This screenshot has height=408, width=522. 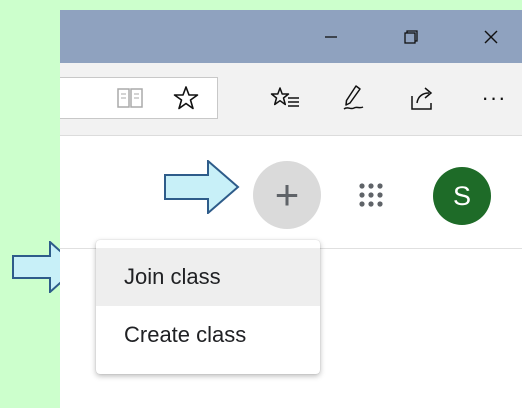 I want to click on add-class-menu: Join class Create class, so click(x=208, y=307).